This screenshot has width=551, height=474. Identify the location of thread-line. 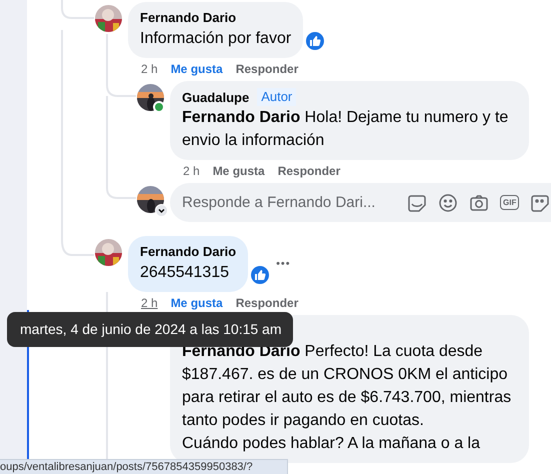
(77, 9).